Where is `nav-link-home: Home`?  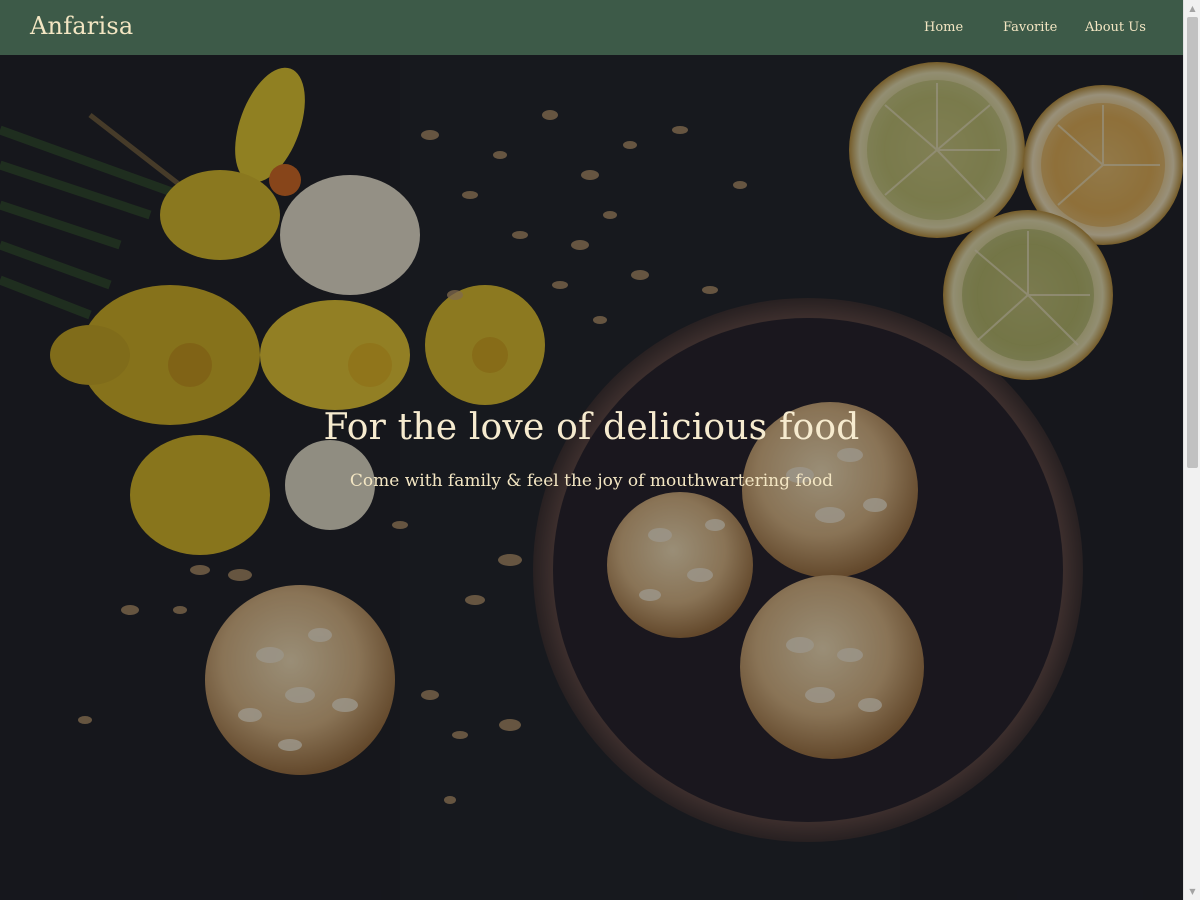
nav-link-home: Home is located at coordinates (943, 27).